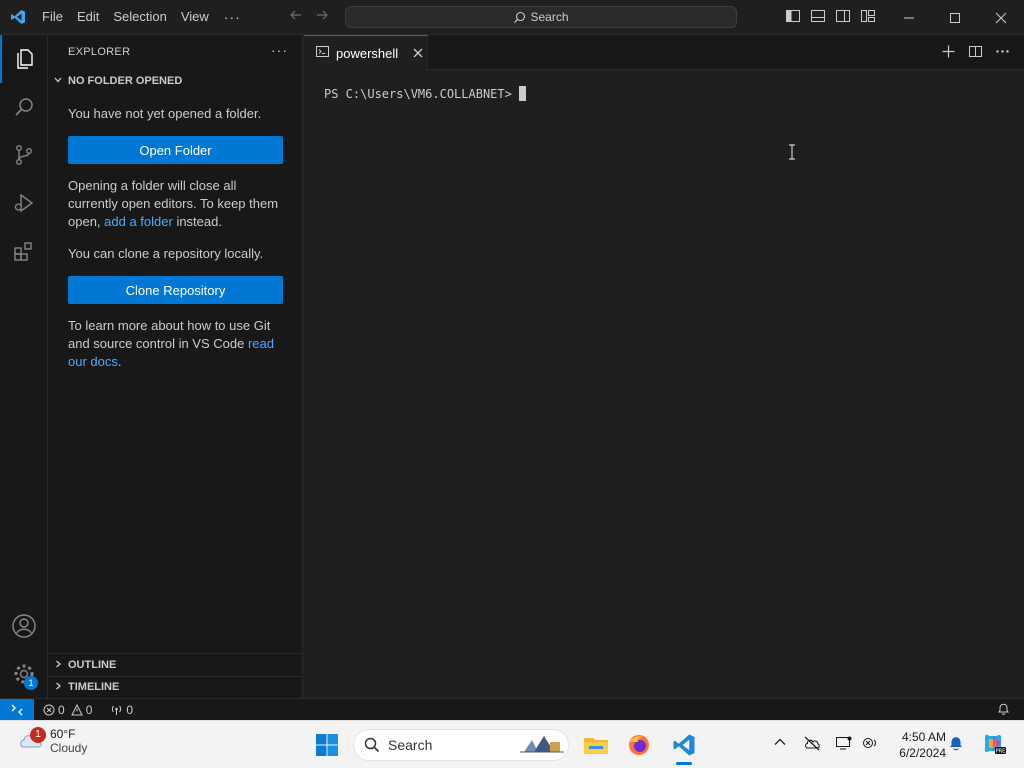  I want to click on notifications-bell-icon, so click(1003, 710).